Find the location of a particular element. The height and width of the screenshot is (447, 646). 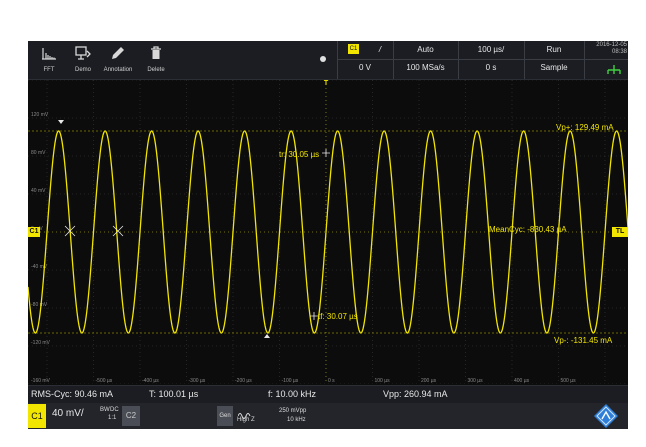

delete-label: Delete is located at coordinates (156, 70).